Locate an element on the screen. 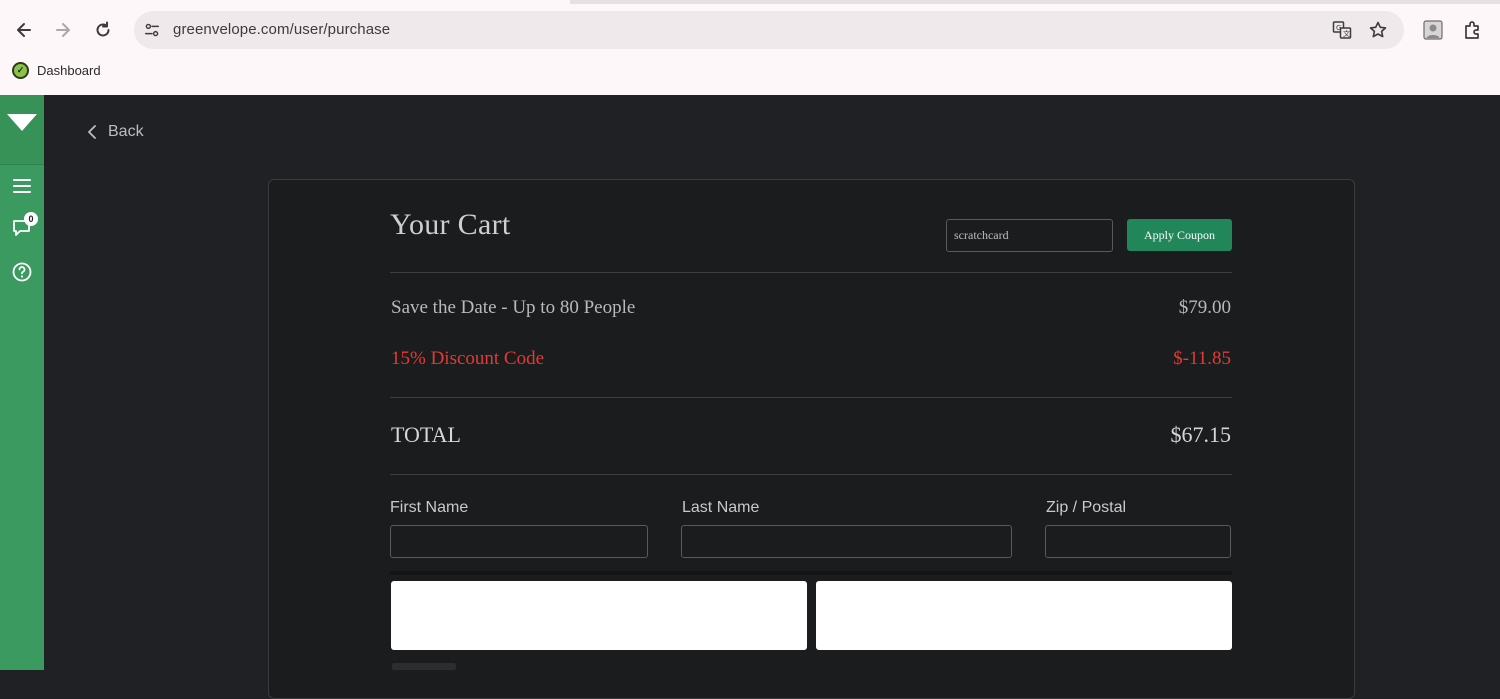  coupon-code-input is located at coordinates (1029, 235).